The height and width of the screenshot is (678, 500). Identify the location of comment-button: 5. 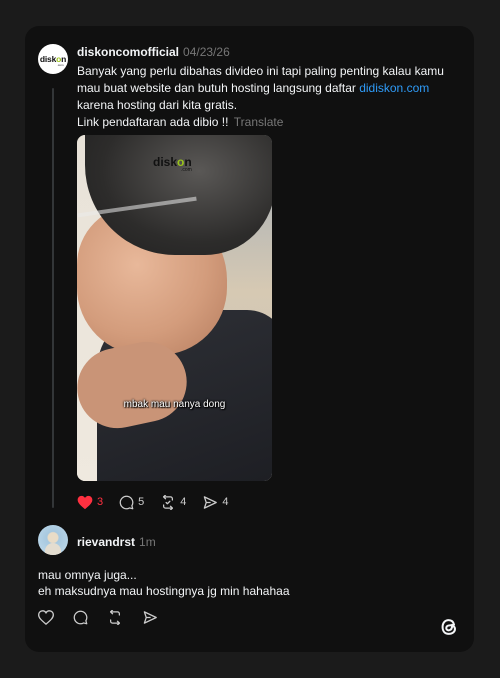
(131, 502).